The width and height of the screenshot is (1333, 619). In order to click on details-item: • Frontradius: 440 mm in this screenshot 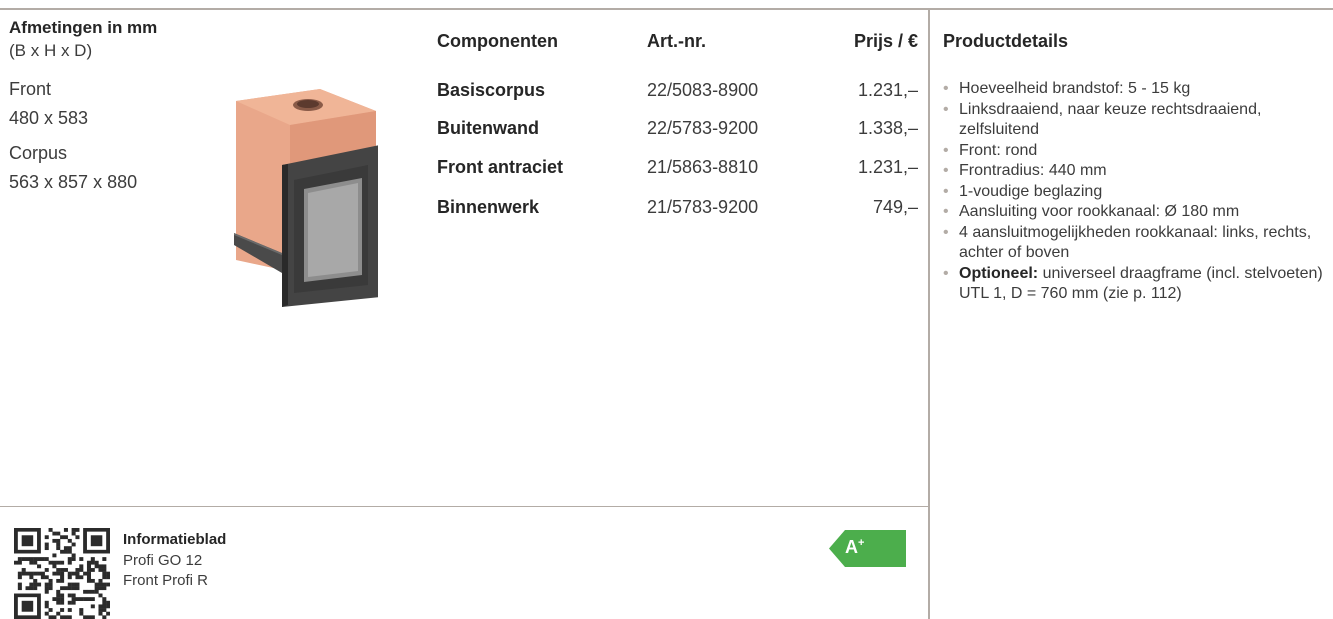, I will do `click(1025, 170)`.